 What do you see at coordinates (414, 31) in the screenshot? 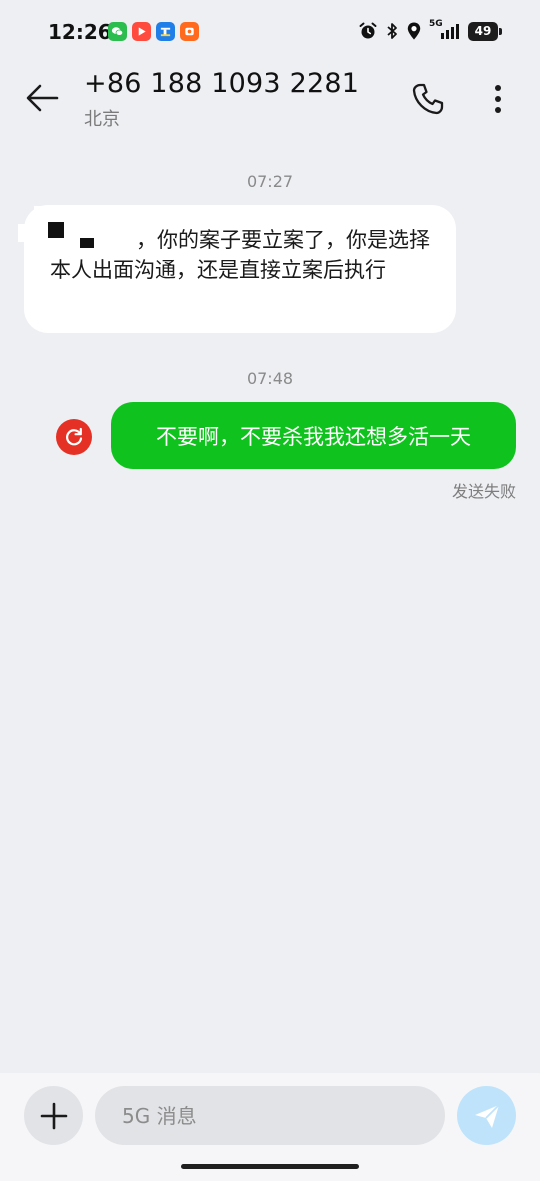
I see `location-icon` at bounding box center [414, 31].